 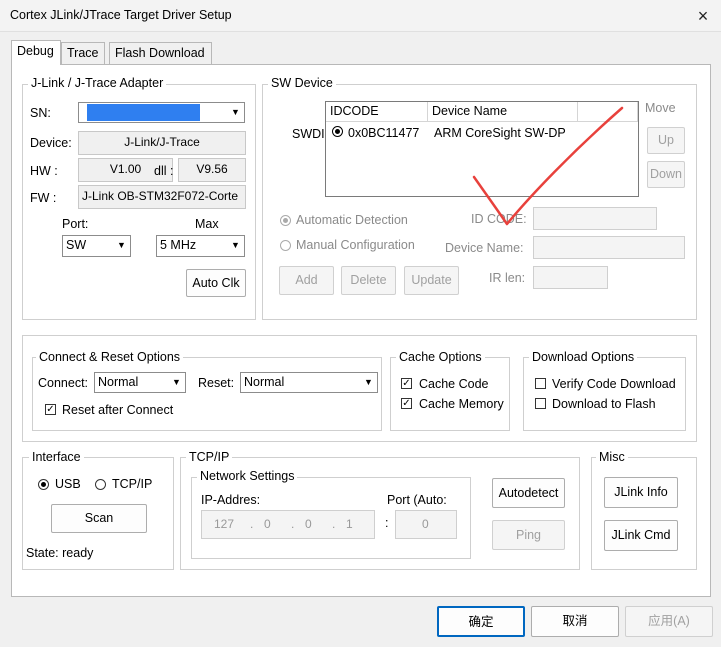 I want to click on checkmark-icon, so click(x=548, y=166).